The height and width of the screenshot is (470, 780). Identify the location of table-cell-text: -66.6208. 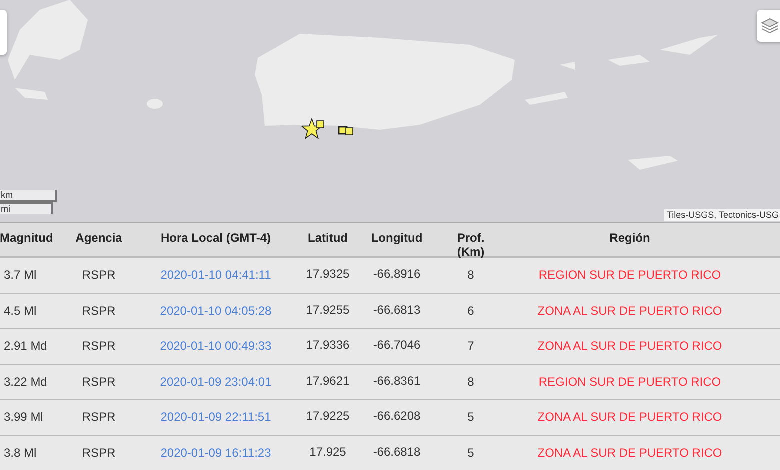
(397, 415).